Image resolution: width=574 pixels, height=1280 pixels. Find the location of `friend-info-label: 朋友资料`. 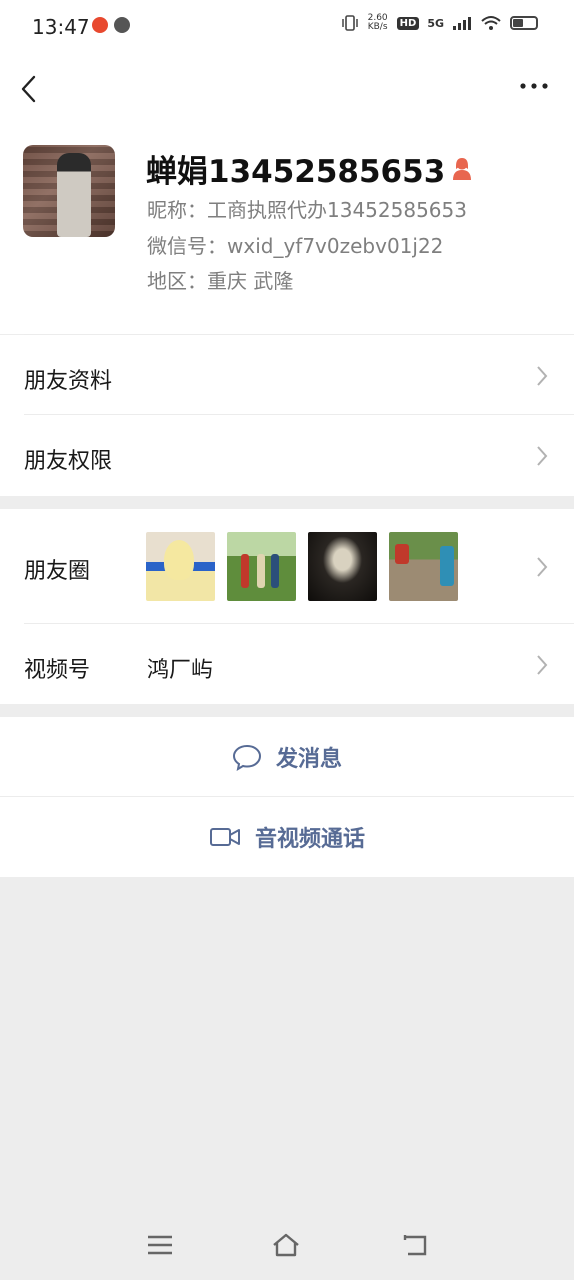

friend-info-label: 朋友资料 is located at coordinates (68, 381).